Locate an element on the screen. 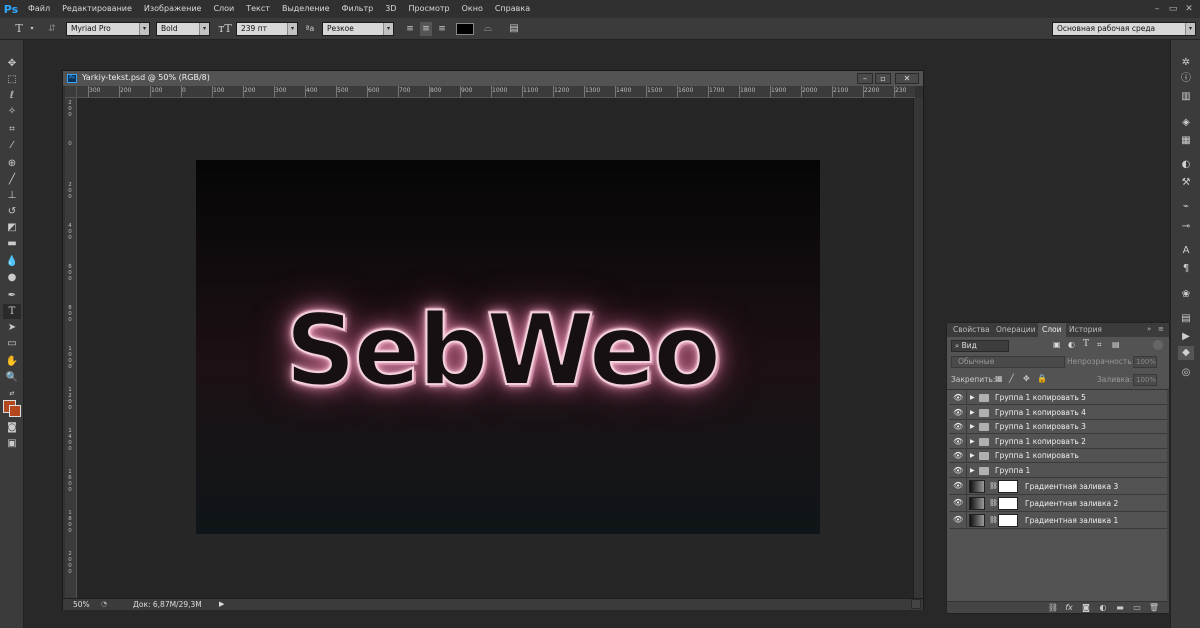 Image resolution: width=1200 pixels, height=628 pixels. status-info-icon: ◔ is located at coordinates (104, 604).